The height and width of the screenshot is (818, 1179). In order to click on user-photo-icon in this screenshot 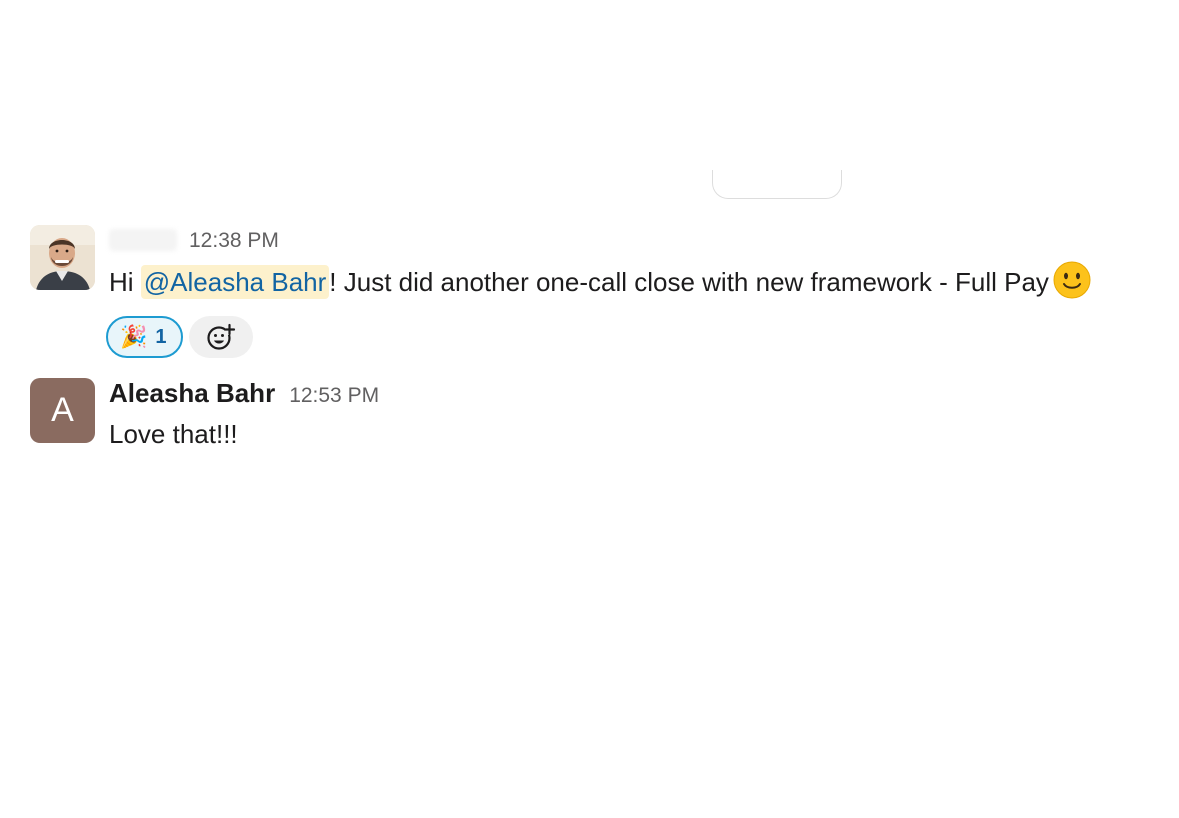, I will do `click(62, 257)`.